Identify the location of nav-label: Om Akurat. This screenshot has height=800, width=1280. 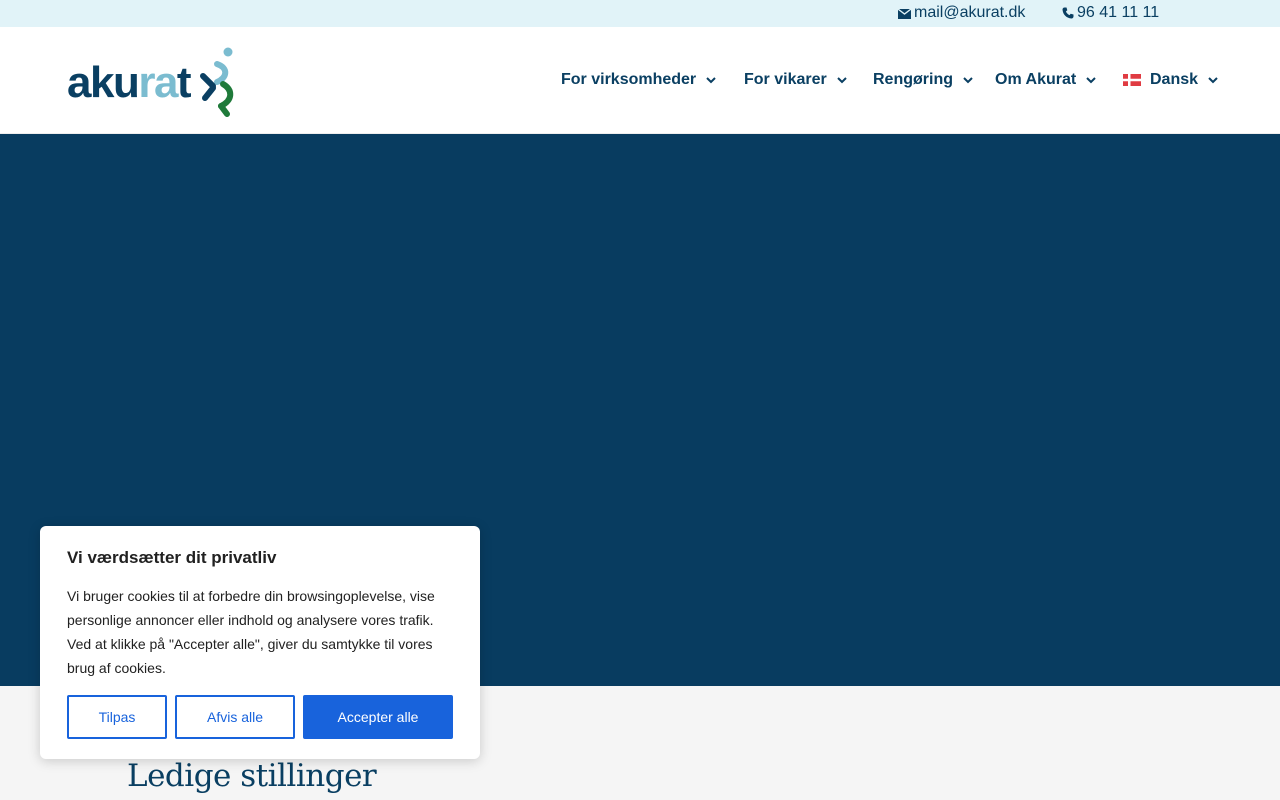
(1036, 79).